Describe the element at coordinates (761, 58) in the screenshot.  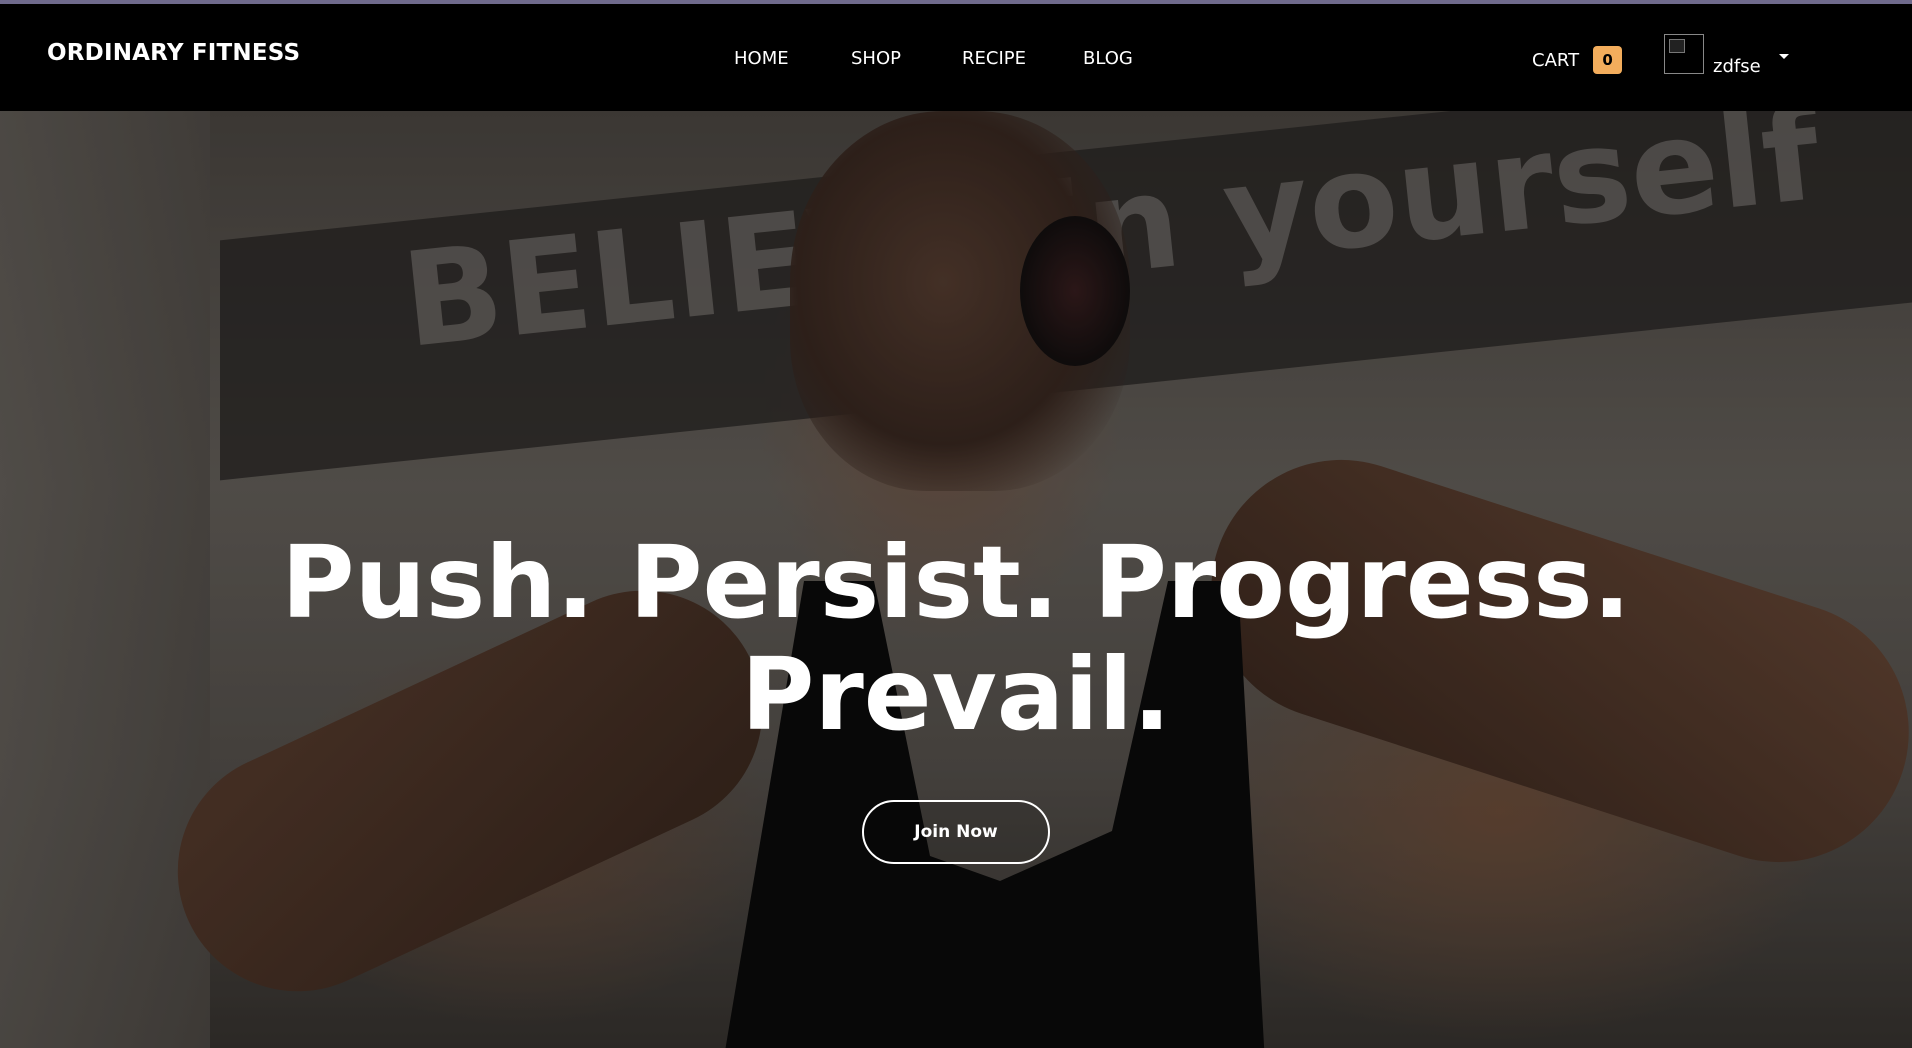
I see `nav-link-home: HOME` at that location.